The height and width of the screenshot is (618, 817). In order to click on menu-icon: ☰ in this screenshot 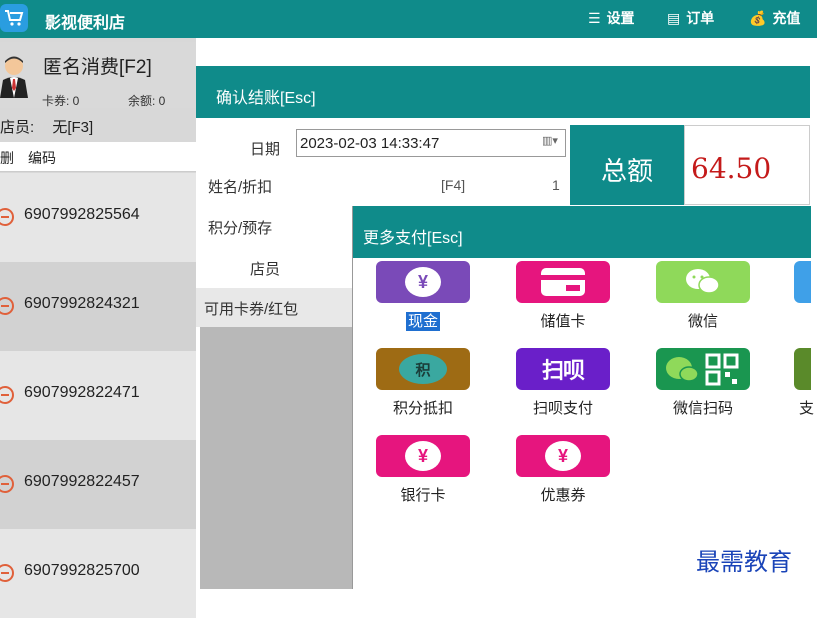, I will do `click(594, 17)`.